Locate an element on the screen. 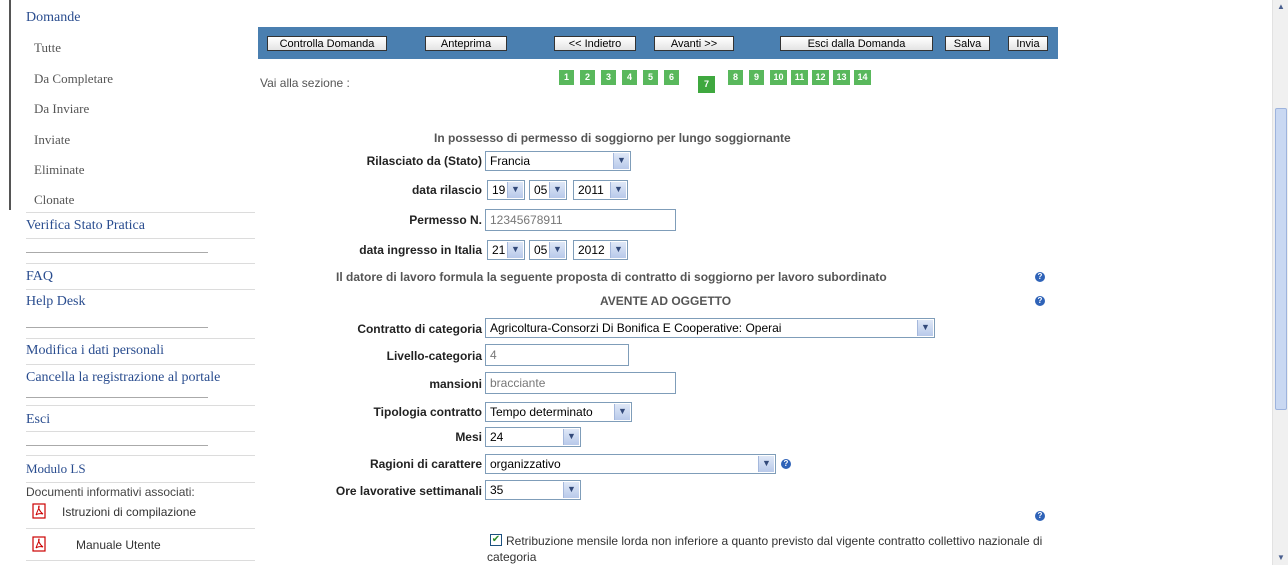 This screenshot has height=565, width=1288. avente-ad-oggetto-title: AVENTE AD OGGETTO is located at coordinates (666, 301).